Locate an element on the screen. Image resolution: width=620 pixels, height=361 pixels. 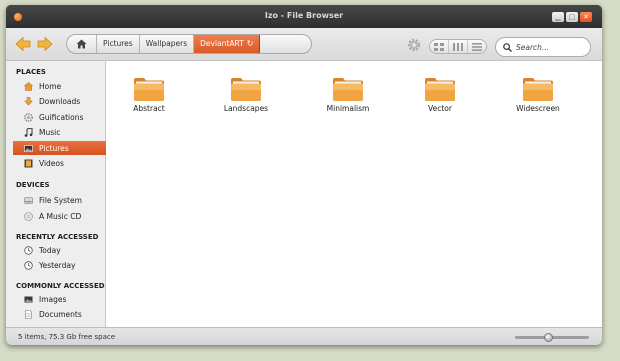
gear-folder-icon is located at coordinates (28, 117).